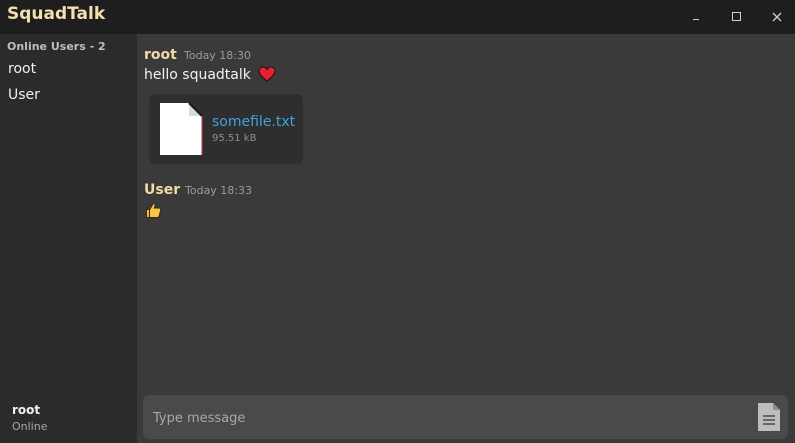 This screenshot has width=795, height=443. Describe the element at coordinates (56, 46) in the screenshot. I see `online-users-header: Online Users - 2` at that location.